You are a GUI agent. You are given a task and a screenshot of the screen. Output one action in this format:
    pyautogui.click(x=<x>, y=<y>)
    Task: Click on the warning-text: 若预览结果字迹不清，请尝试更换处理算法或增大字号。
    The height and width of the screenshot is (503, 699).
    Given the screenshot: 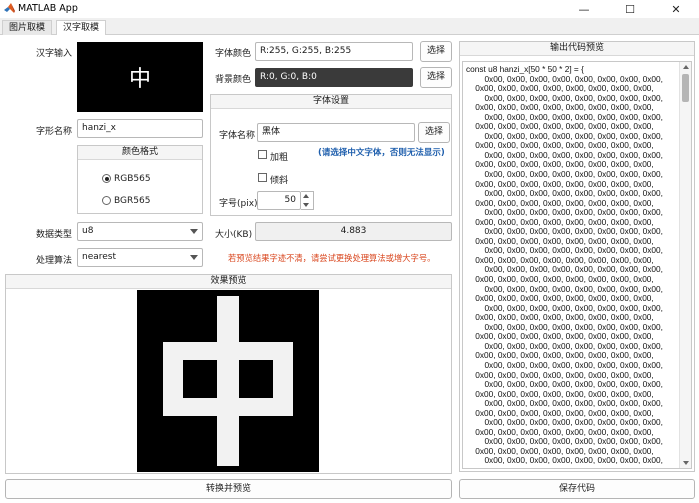 What is the action you would take?
    pyautogui.click(x=332, y=258)
    